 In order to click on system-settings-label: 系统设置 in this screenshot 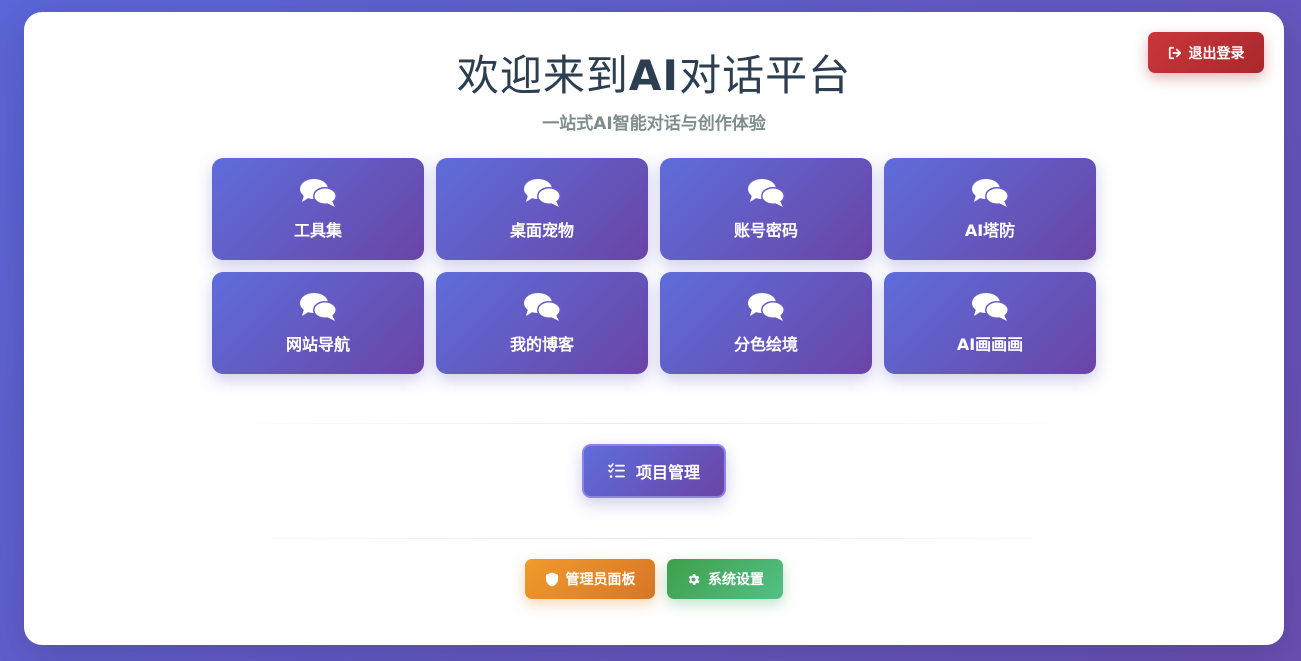, I will do `click(736, 580)`.